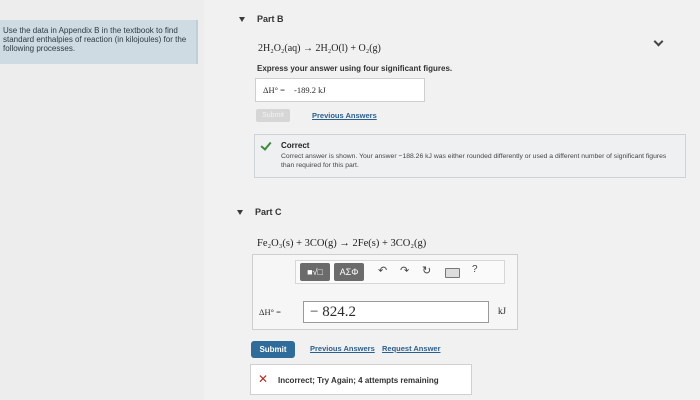 This screenshot has width=700, height=400. I want to click on collapse-part-b-icon, so click(242, 19).